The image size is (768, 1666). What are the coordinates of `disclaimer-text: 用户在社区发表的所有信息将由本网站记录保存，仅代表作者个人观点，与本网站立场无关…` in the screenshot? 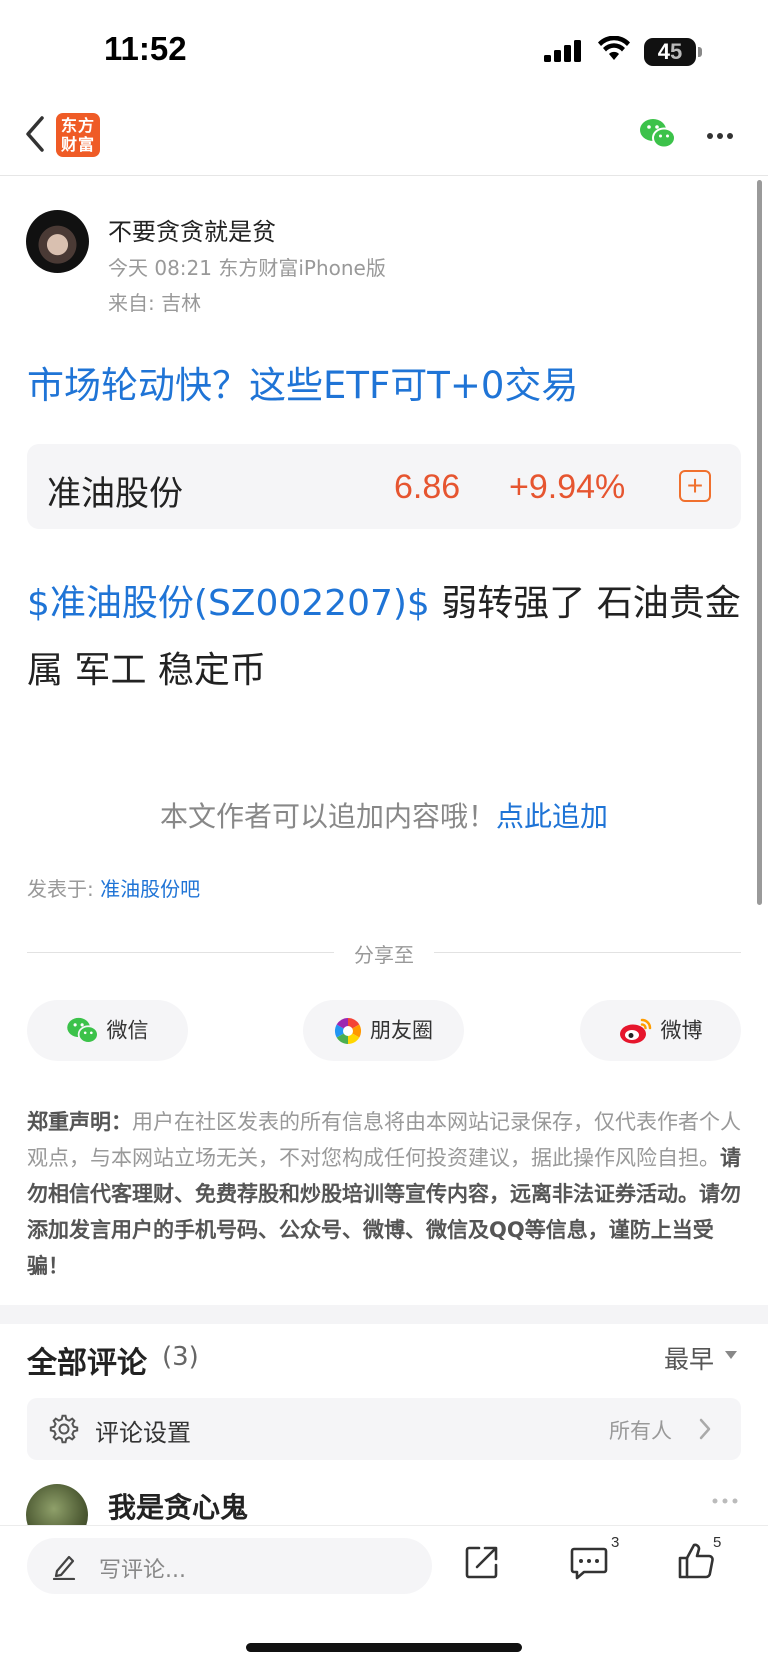 It's located at (384, 1140).